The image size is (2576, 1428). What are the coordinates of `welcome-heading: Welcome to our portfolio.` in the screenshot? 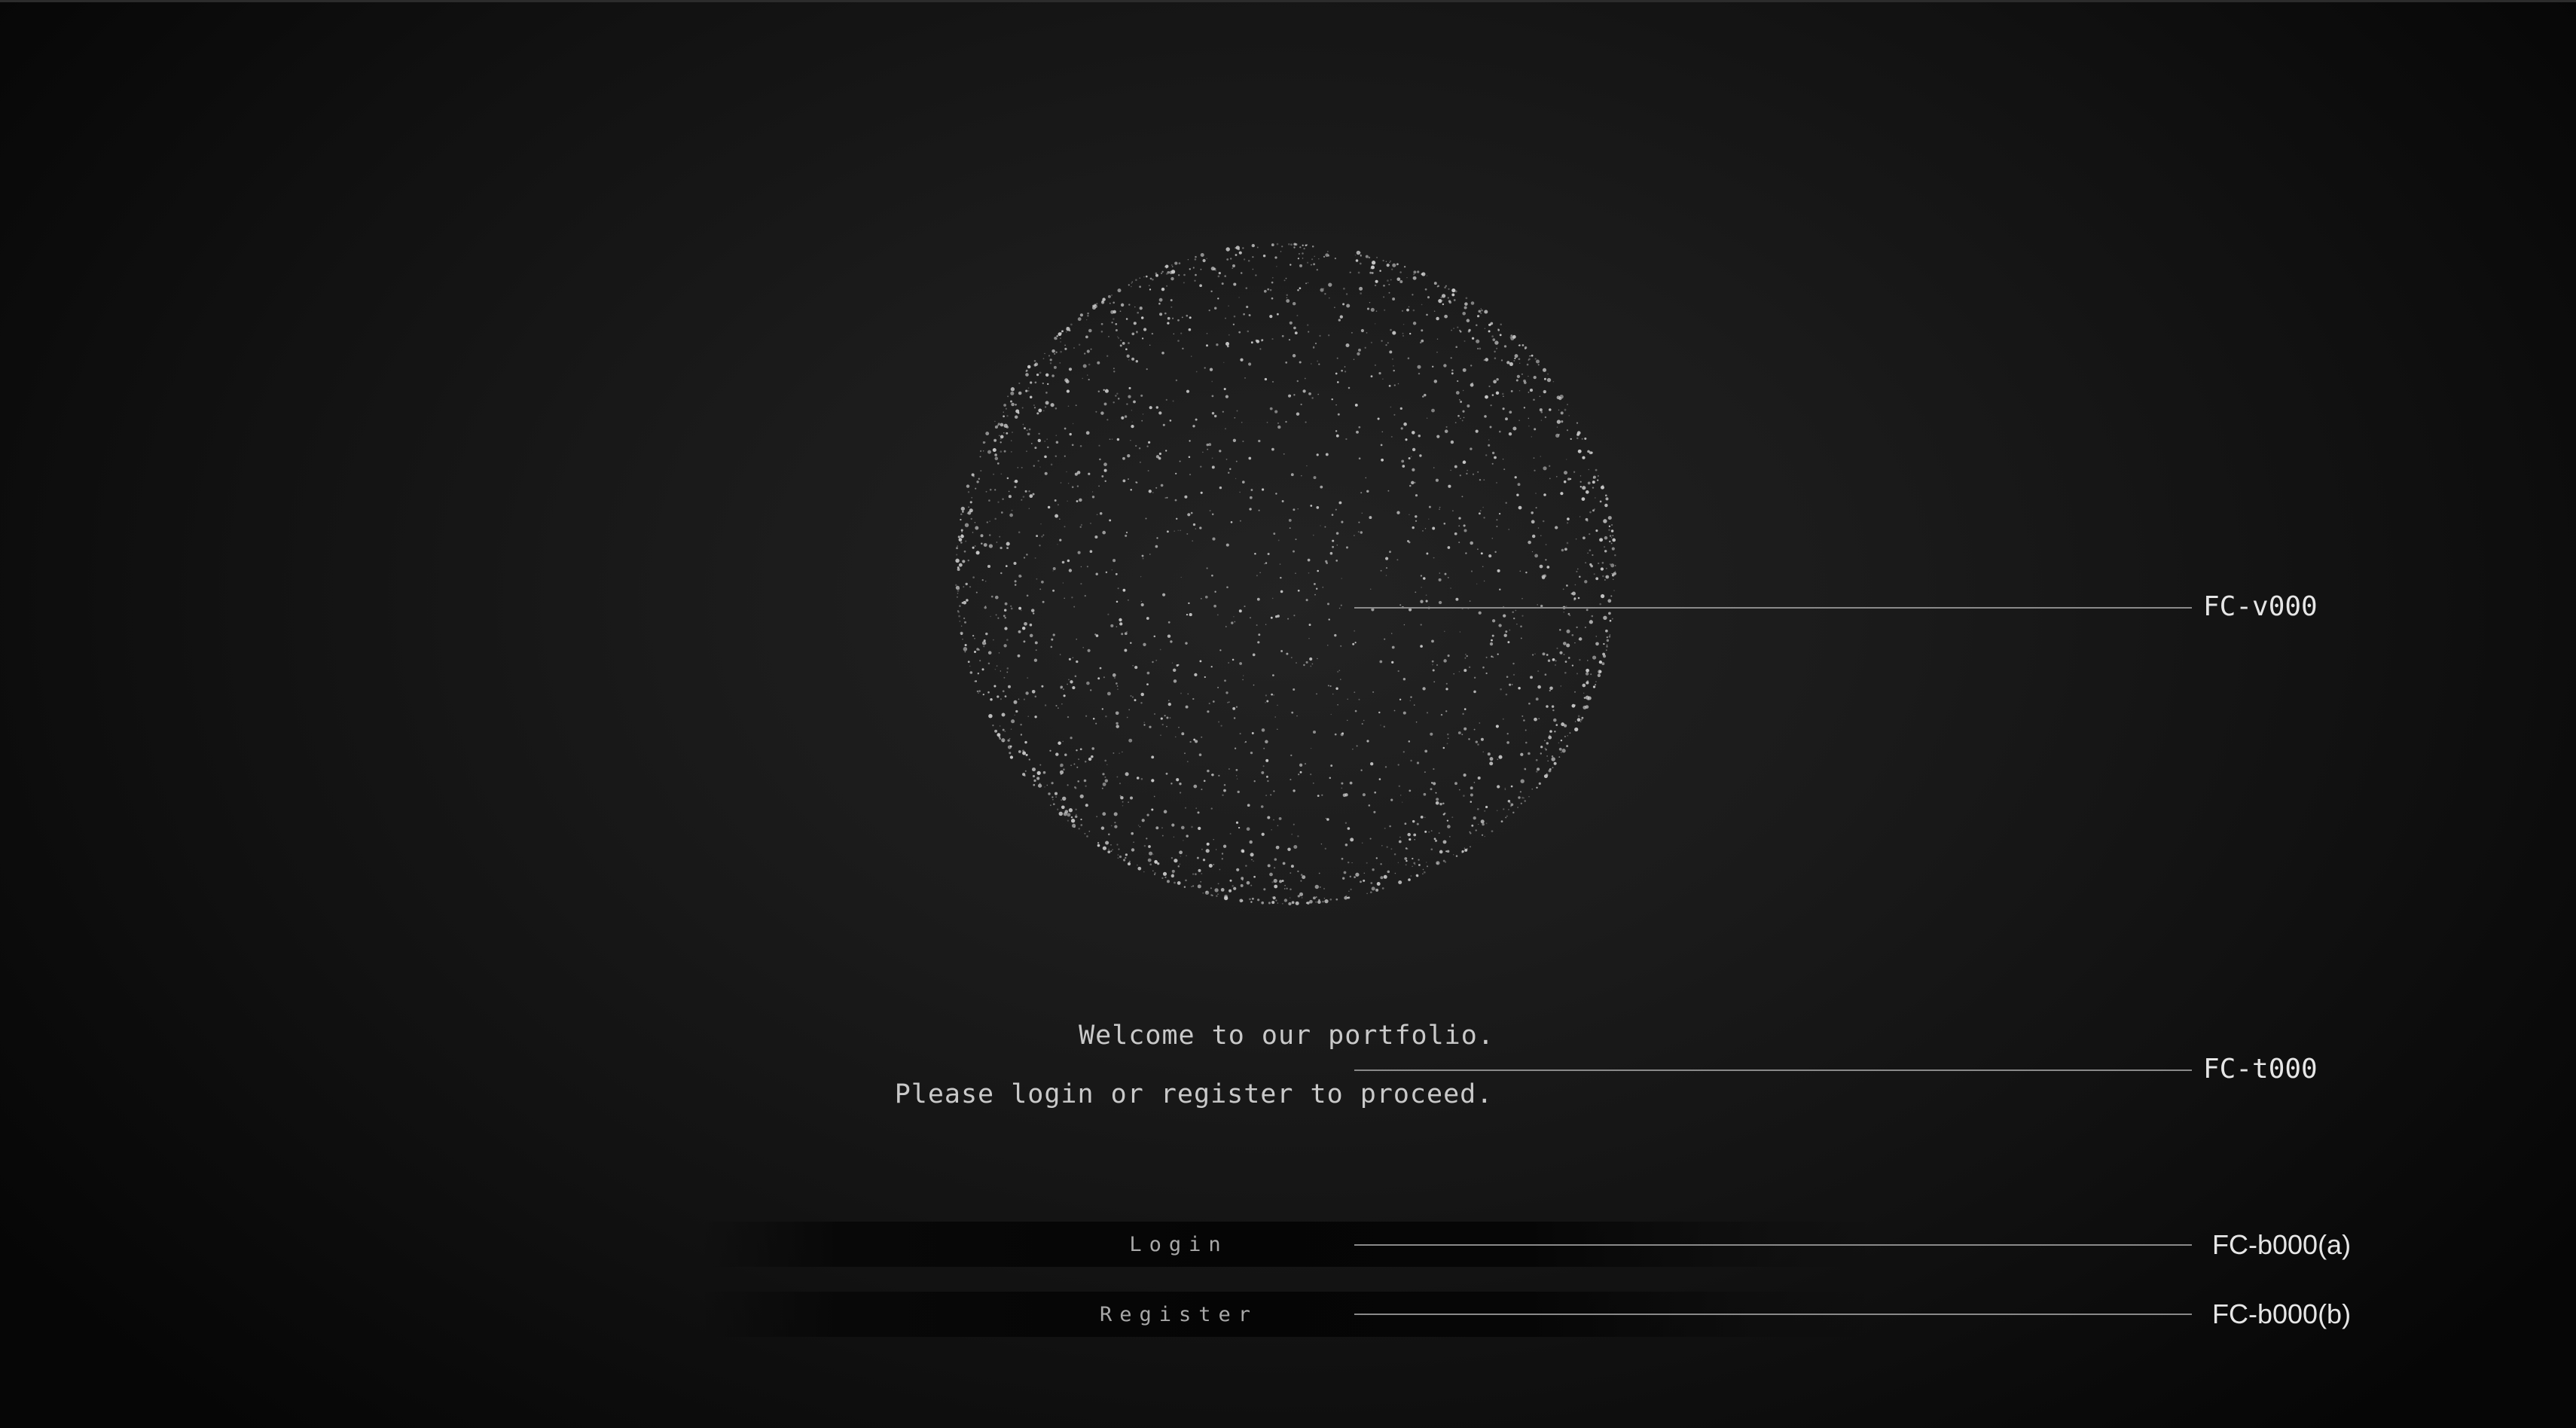 It's located at (1287, 1036).